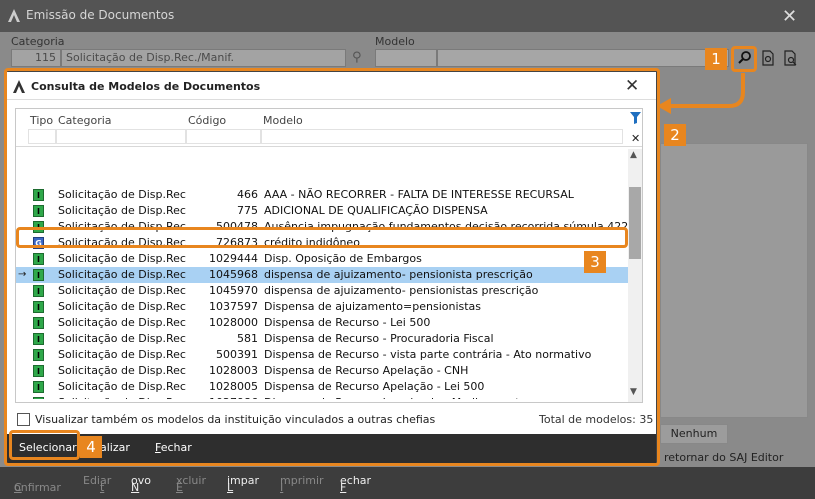  I want to click on excluir-button: Excluir, so click(191, 484).